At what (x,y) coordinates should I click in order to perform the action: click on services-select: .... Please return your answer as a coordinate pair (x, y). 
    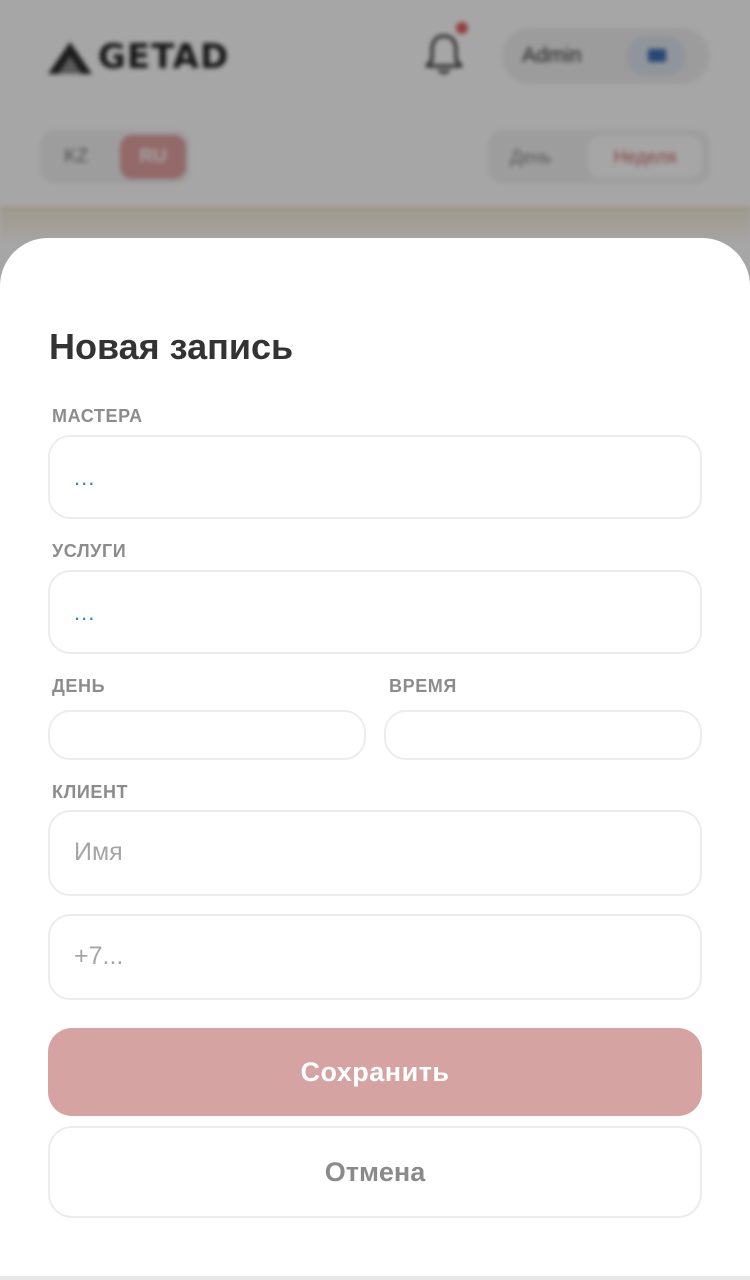
    Looking at the image, I should click on (375, 612).